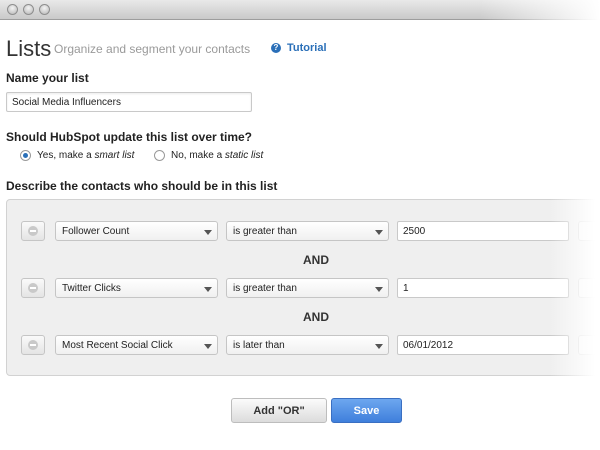 The image size is (600, 450). What do you see at coordinates (44, 9) in the screenshot?
I see `window-zoom-button` at bounding box center [44, 9].